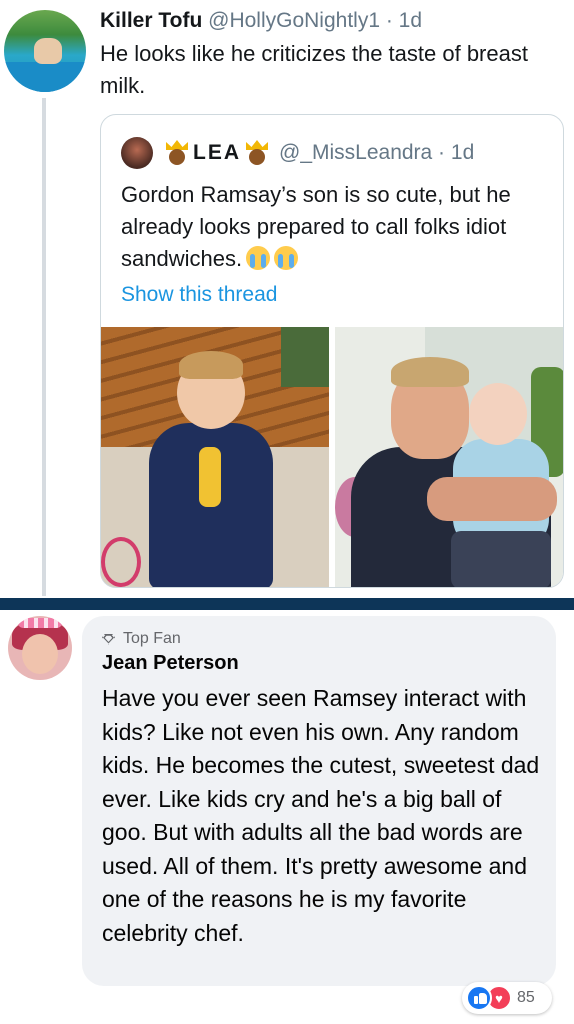  What do you see at coordinates (449, 457) in the screenshot?
I see `tweet-photo-father-and-baby` at bounding box center [449, 457].